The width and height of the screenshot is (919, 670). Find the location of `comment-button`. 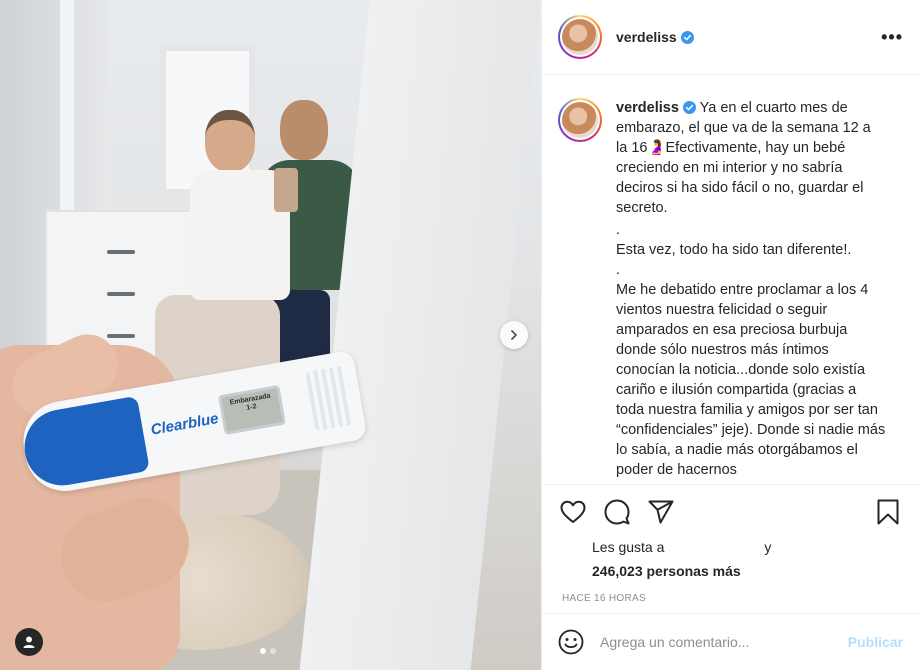

comment-button is located at coordinates (617, 512).